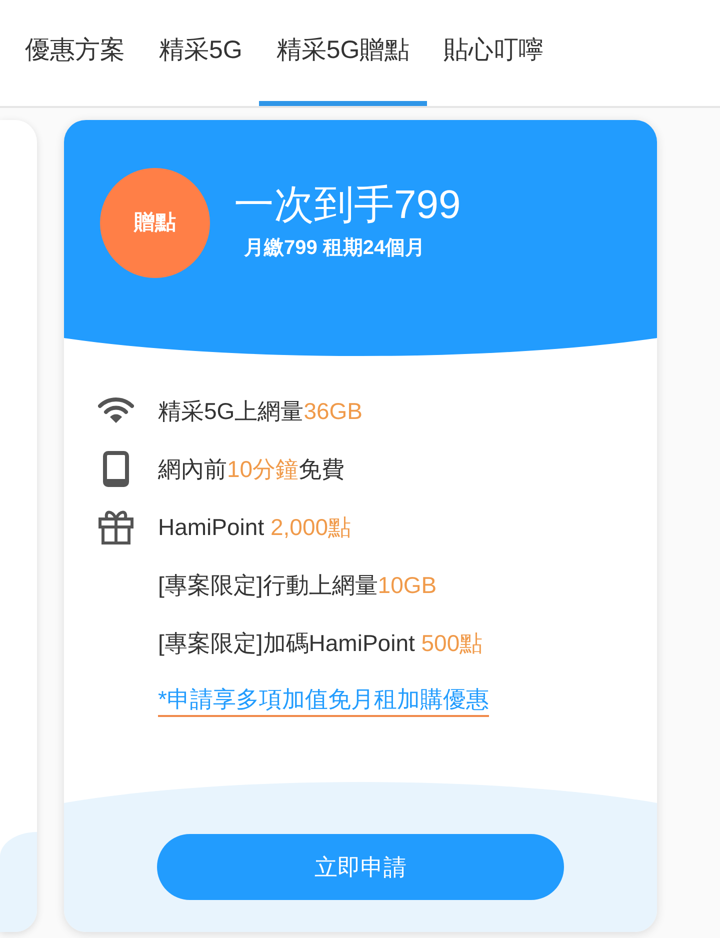 This screenshot has width=720, height=938. I want to click on plan-title: 一次到手799, so click(347, 205).